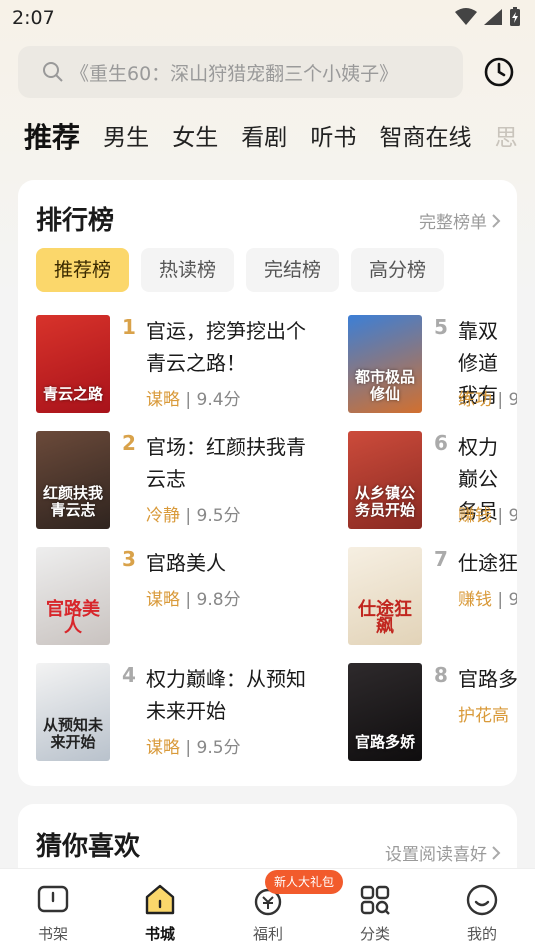  What do you see at coordinates (293, 270) in the screenshot?
I see `chip-finished: 完结榜` at bounding box center [293, 270].